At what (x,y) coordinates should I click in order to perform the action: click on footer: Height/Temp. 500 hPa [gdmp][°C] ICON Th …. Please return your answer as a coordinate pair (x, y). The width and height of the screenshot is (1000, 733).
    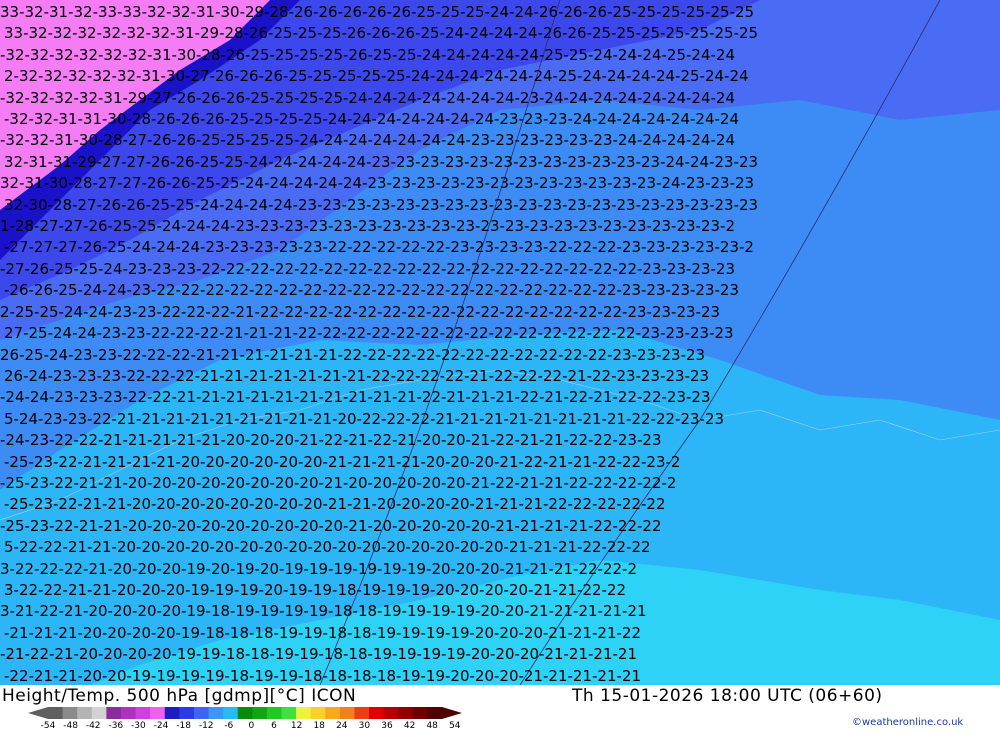
    Looking at the image, I should click on (500, 709).